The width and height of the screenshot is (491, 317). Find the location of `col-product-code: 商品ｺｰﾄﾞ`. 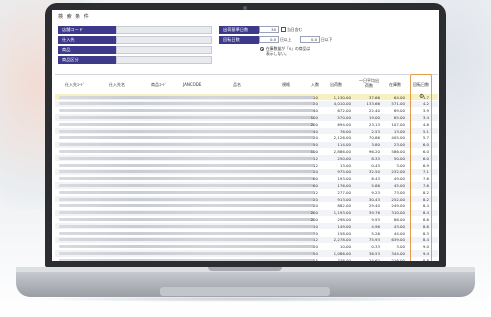

col-product-code: 商品ｺｰﾄﾞ is located at coordinates (159, 85).